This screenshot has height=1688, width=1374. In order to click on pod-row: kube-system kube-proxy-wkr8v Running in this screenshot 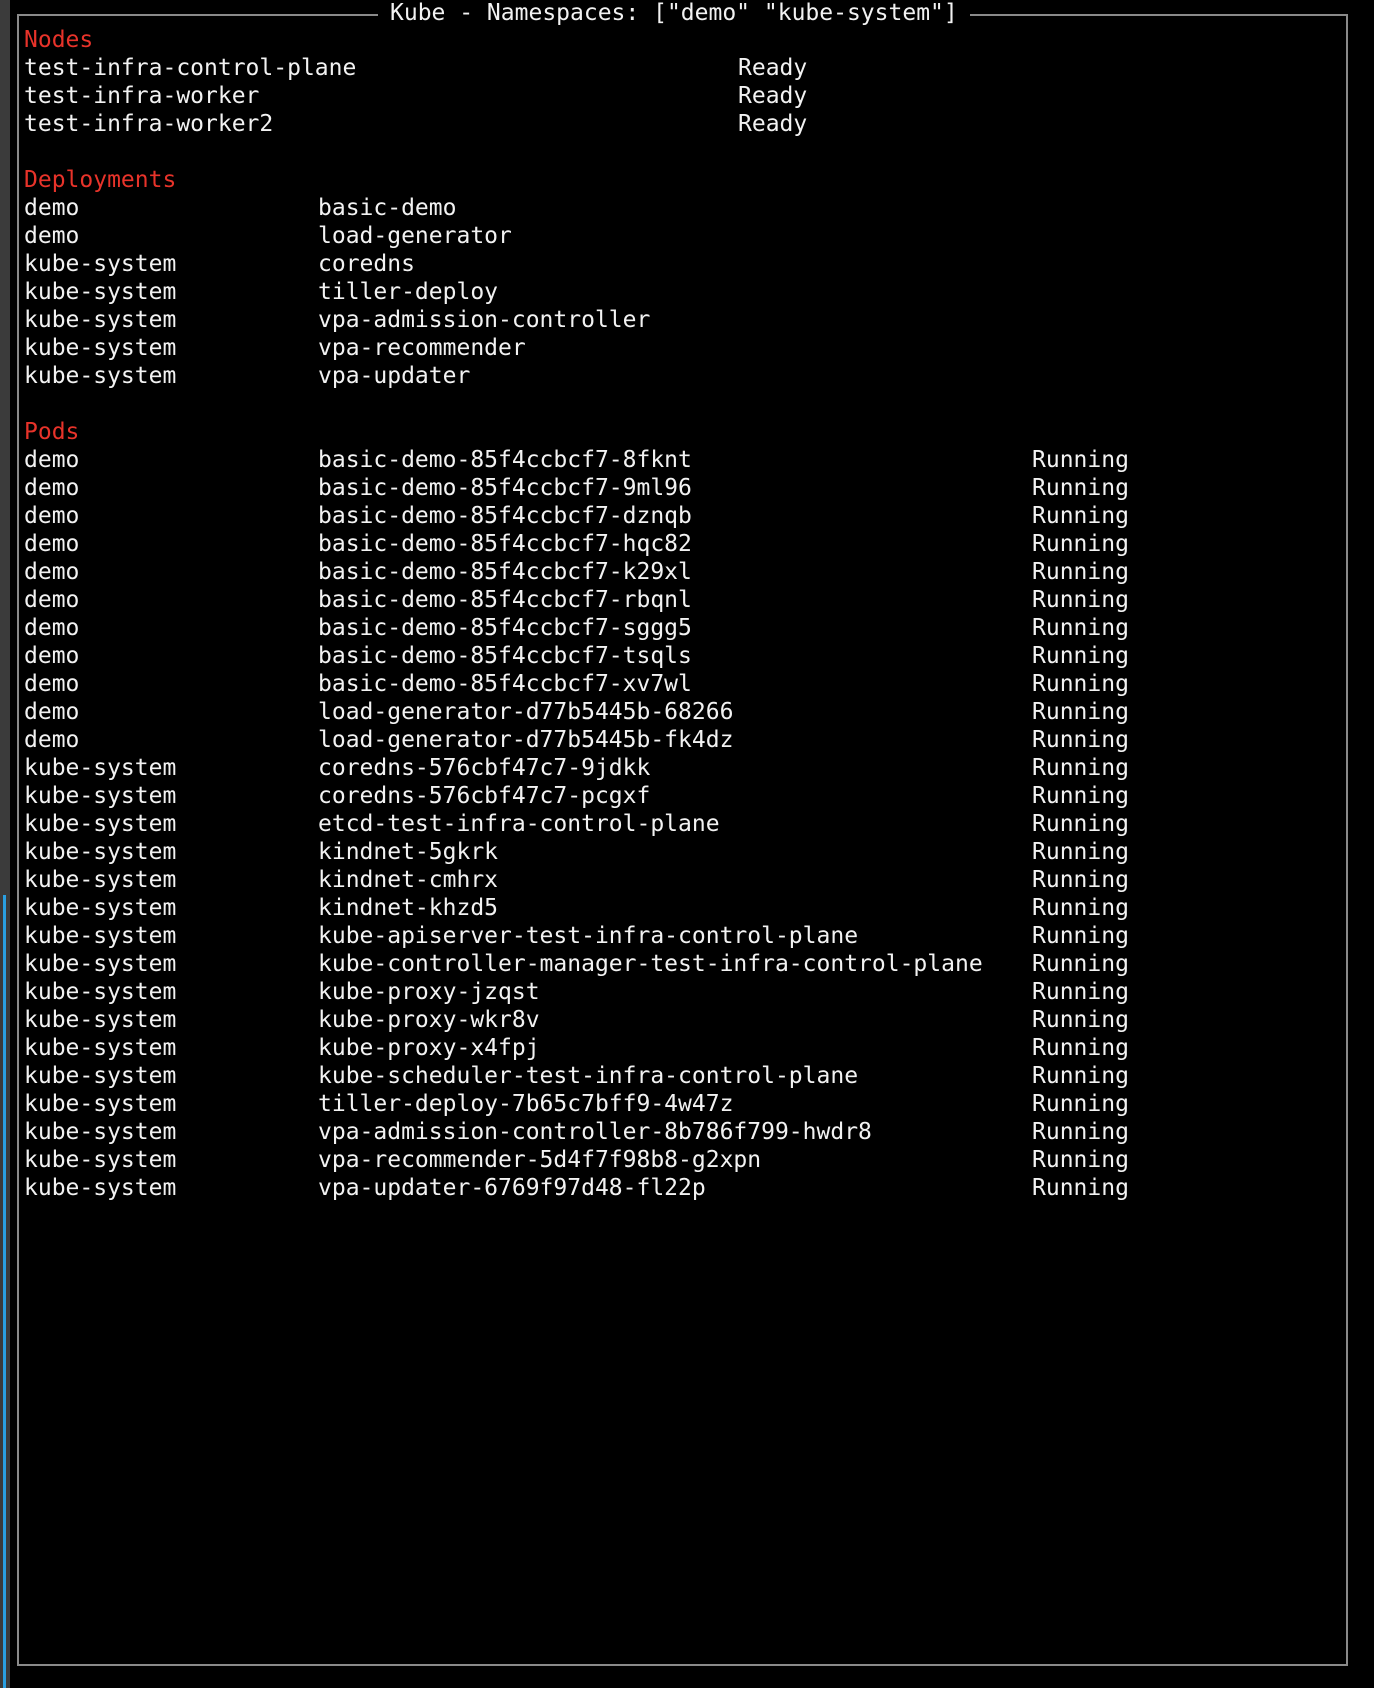, I will do `click(683, 1020)`.